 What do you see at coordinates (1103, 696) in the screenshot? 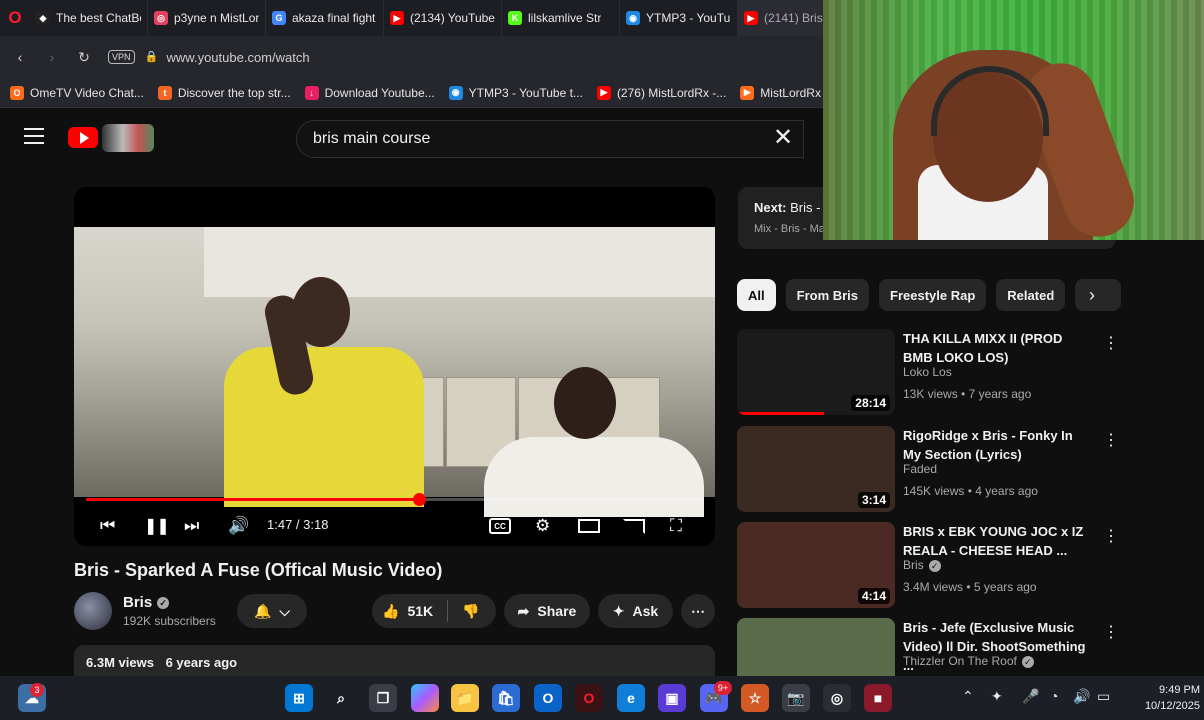
I see `battery-icon: ▭` at bounding box center [1103, 696].